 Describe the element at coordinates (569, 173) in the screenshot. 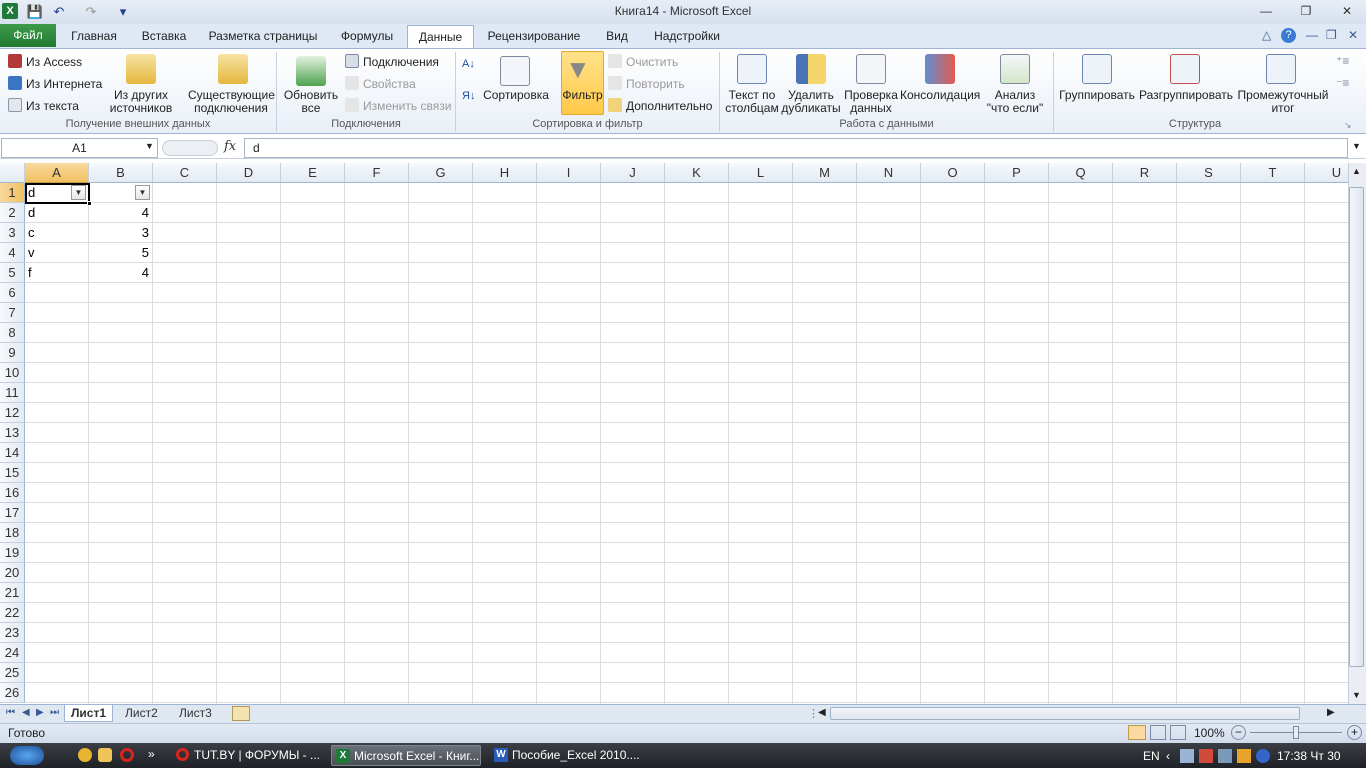

I see `column-header-I: I` at that location.